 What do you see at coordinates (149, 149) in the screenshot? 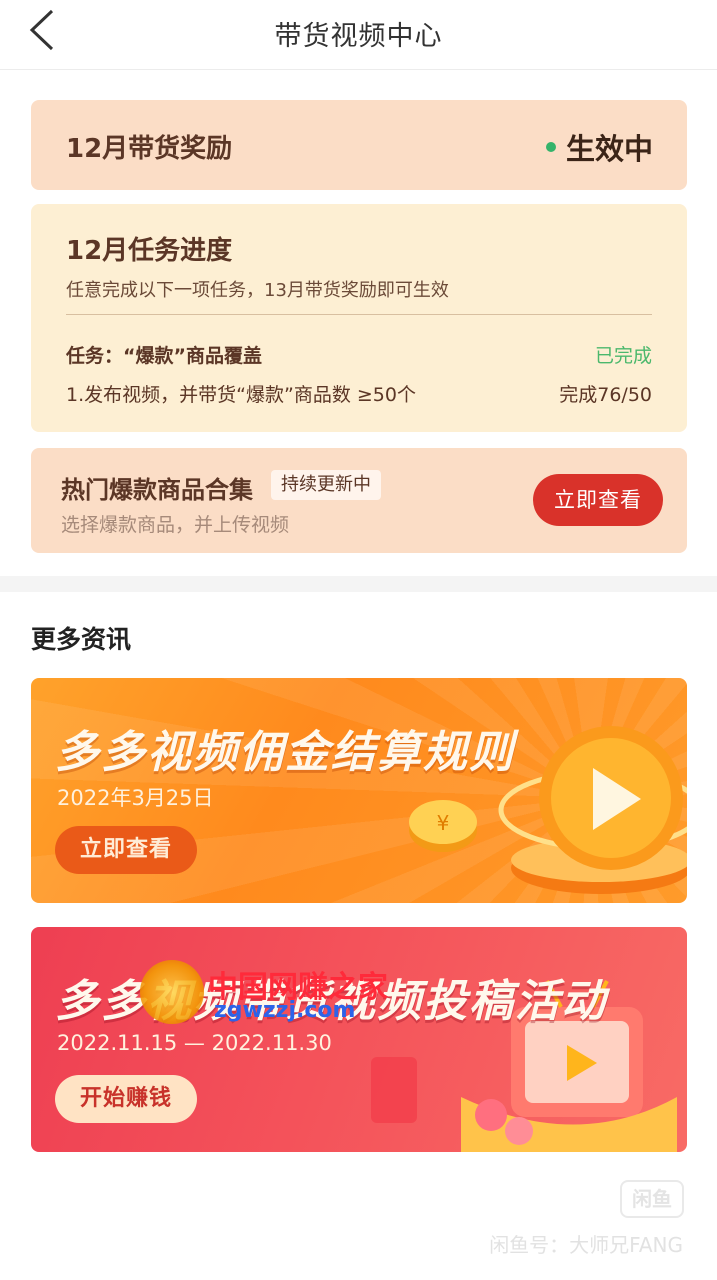
I see `reward-title: 12月带货奖励` at bounding box center [149, 149].